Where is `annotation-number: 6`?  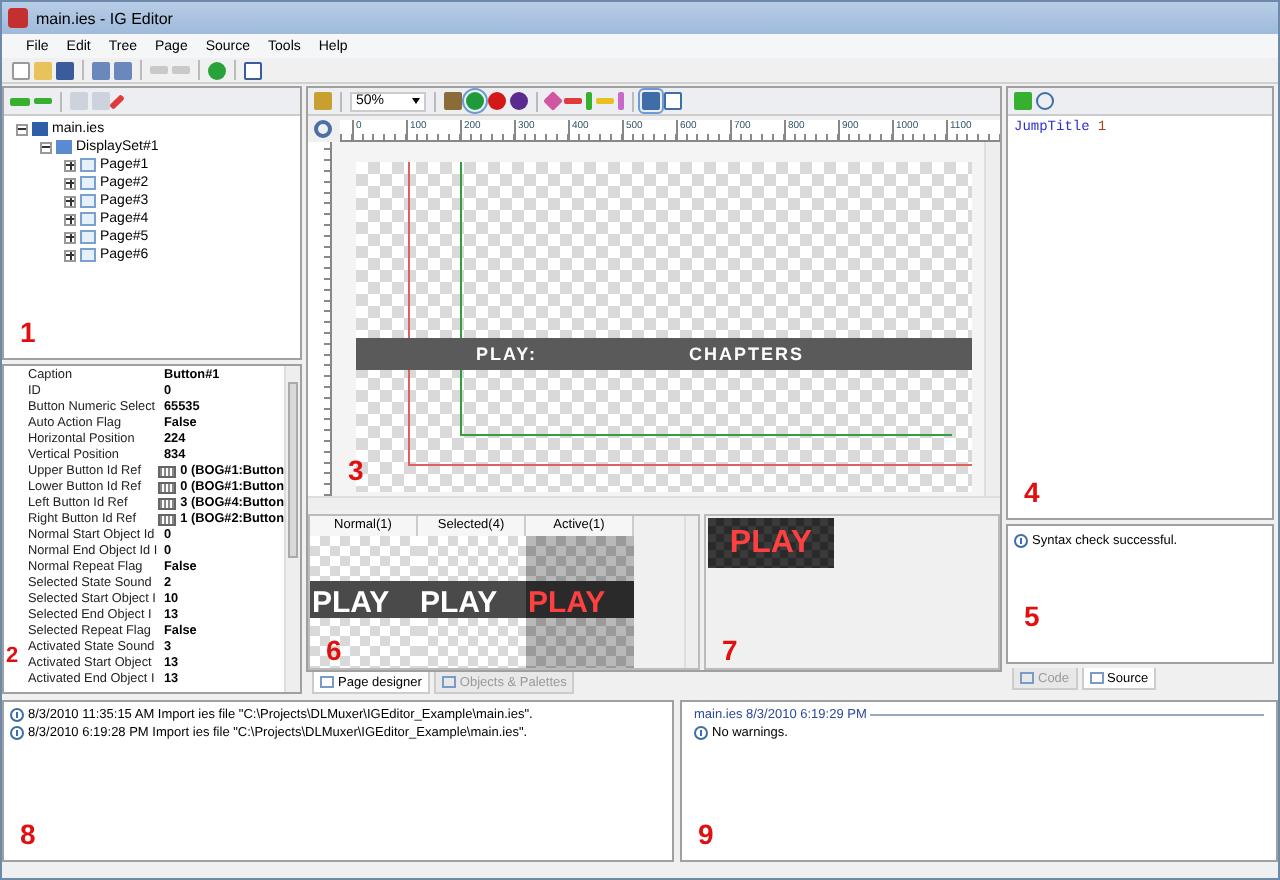
annotation-number: 6 is located at coordinates (334, 650).